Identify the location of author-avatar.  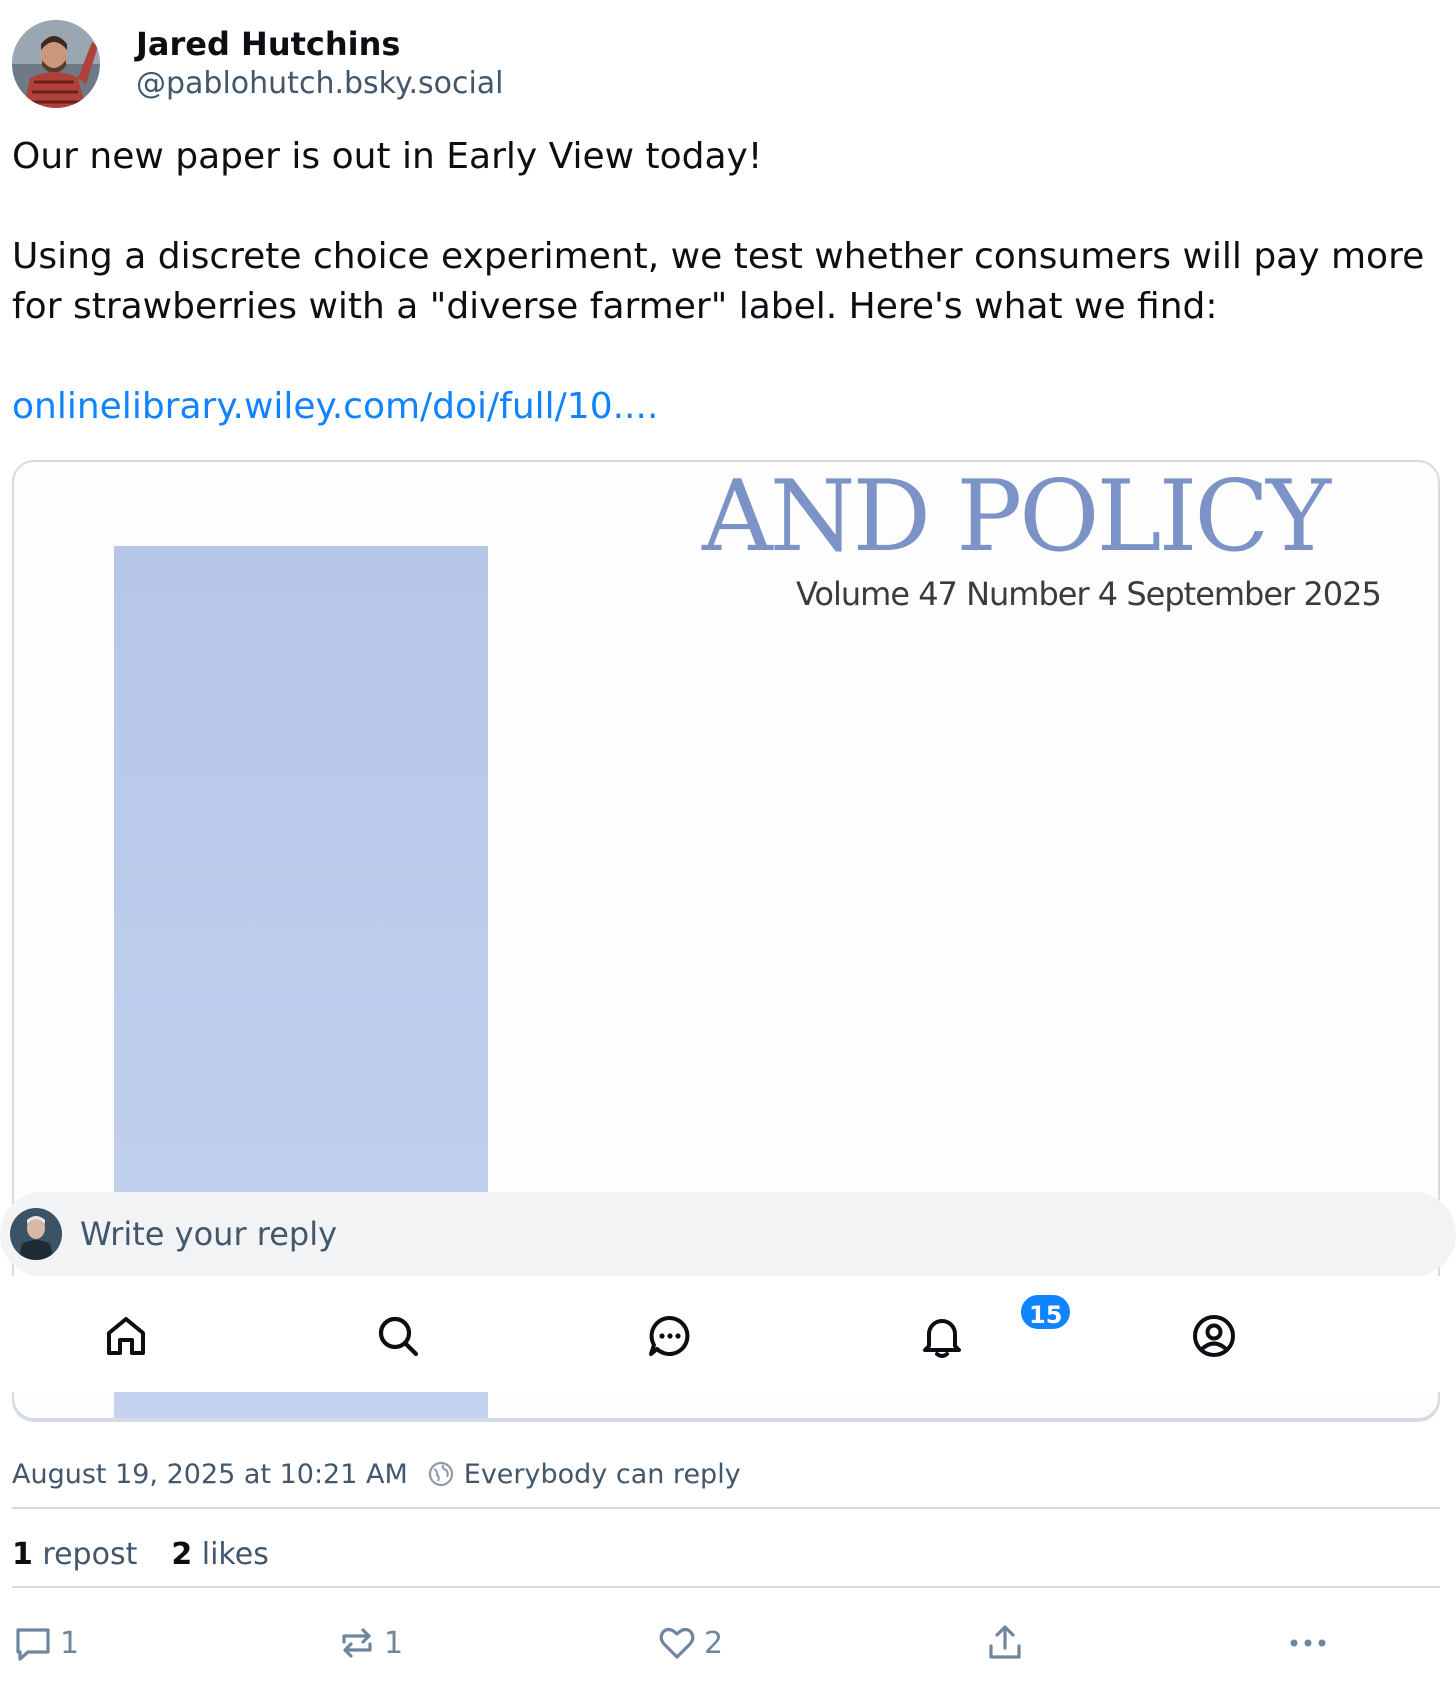
(56, 64).